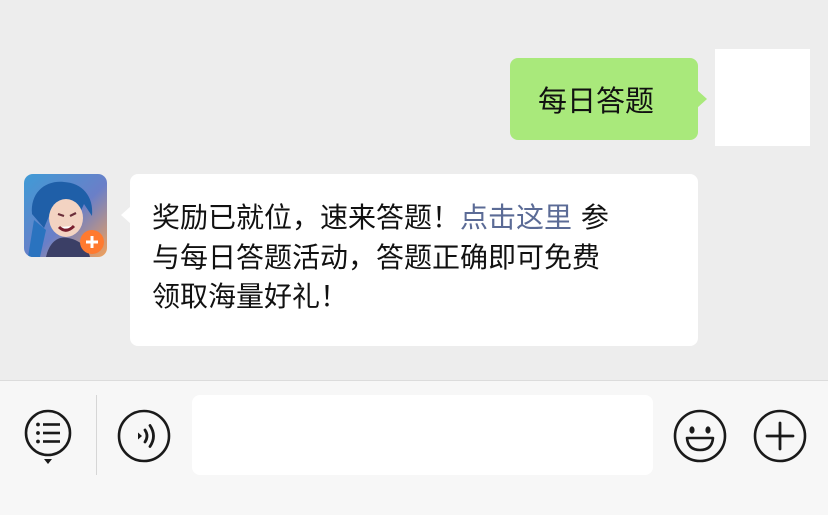  Describe the element at coordinates (306, 217) in the screenshot. I see `message-text-segment: 奖励已就位，速来答题！` at that location.